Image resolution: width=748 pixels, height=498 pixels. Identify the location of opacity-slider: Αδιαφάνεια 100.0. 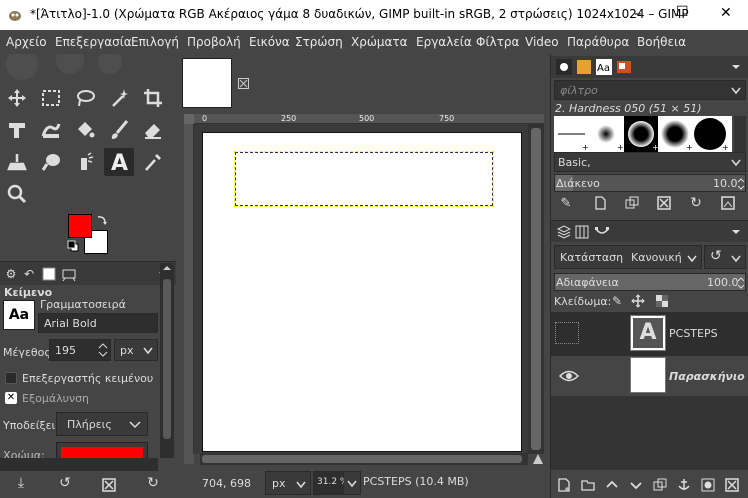
(650, 282).